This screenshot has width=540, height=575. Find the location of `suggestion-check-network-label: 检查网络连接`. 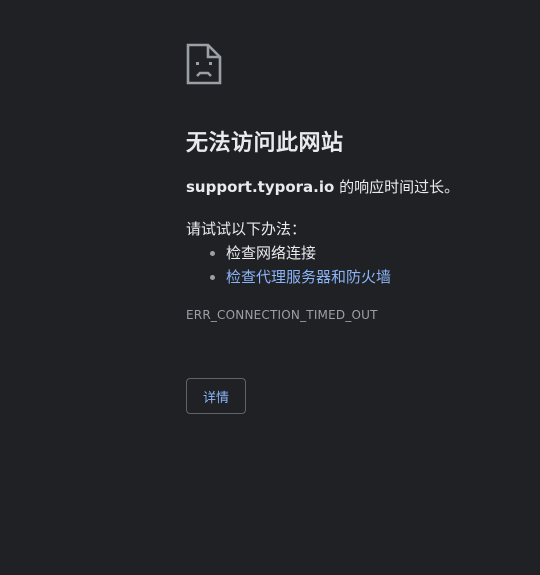

suggestion-check-network-label: 检查网络连接 is located at coordinates (271, 253).